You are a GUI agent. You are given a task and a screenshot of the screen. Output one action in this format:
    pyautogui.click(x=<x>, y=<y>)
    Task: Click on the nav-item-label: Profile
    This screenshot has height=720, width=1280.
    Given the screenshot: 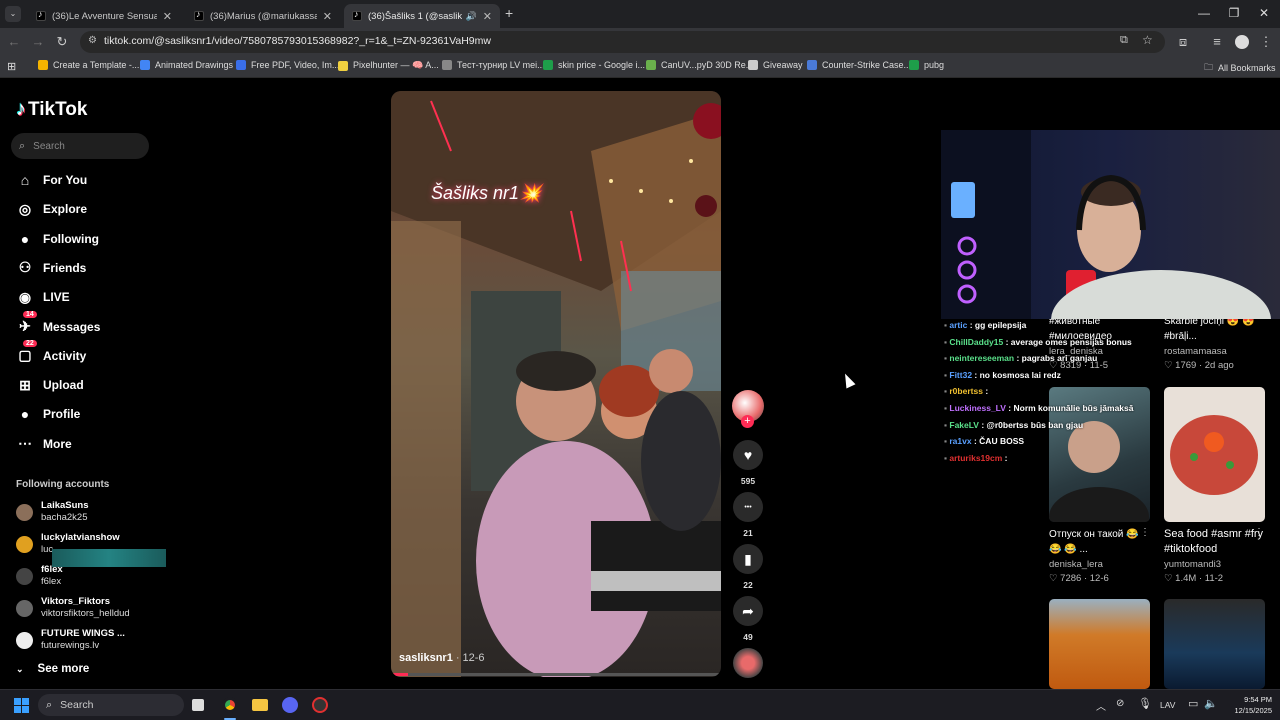 What is the action you would take?
    pyautogui.click(x=62, y=414)
    